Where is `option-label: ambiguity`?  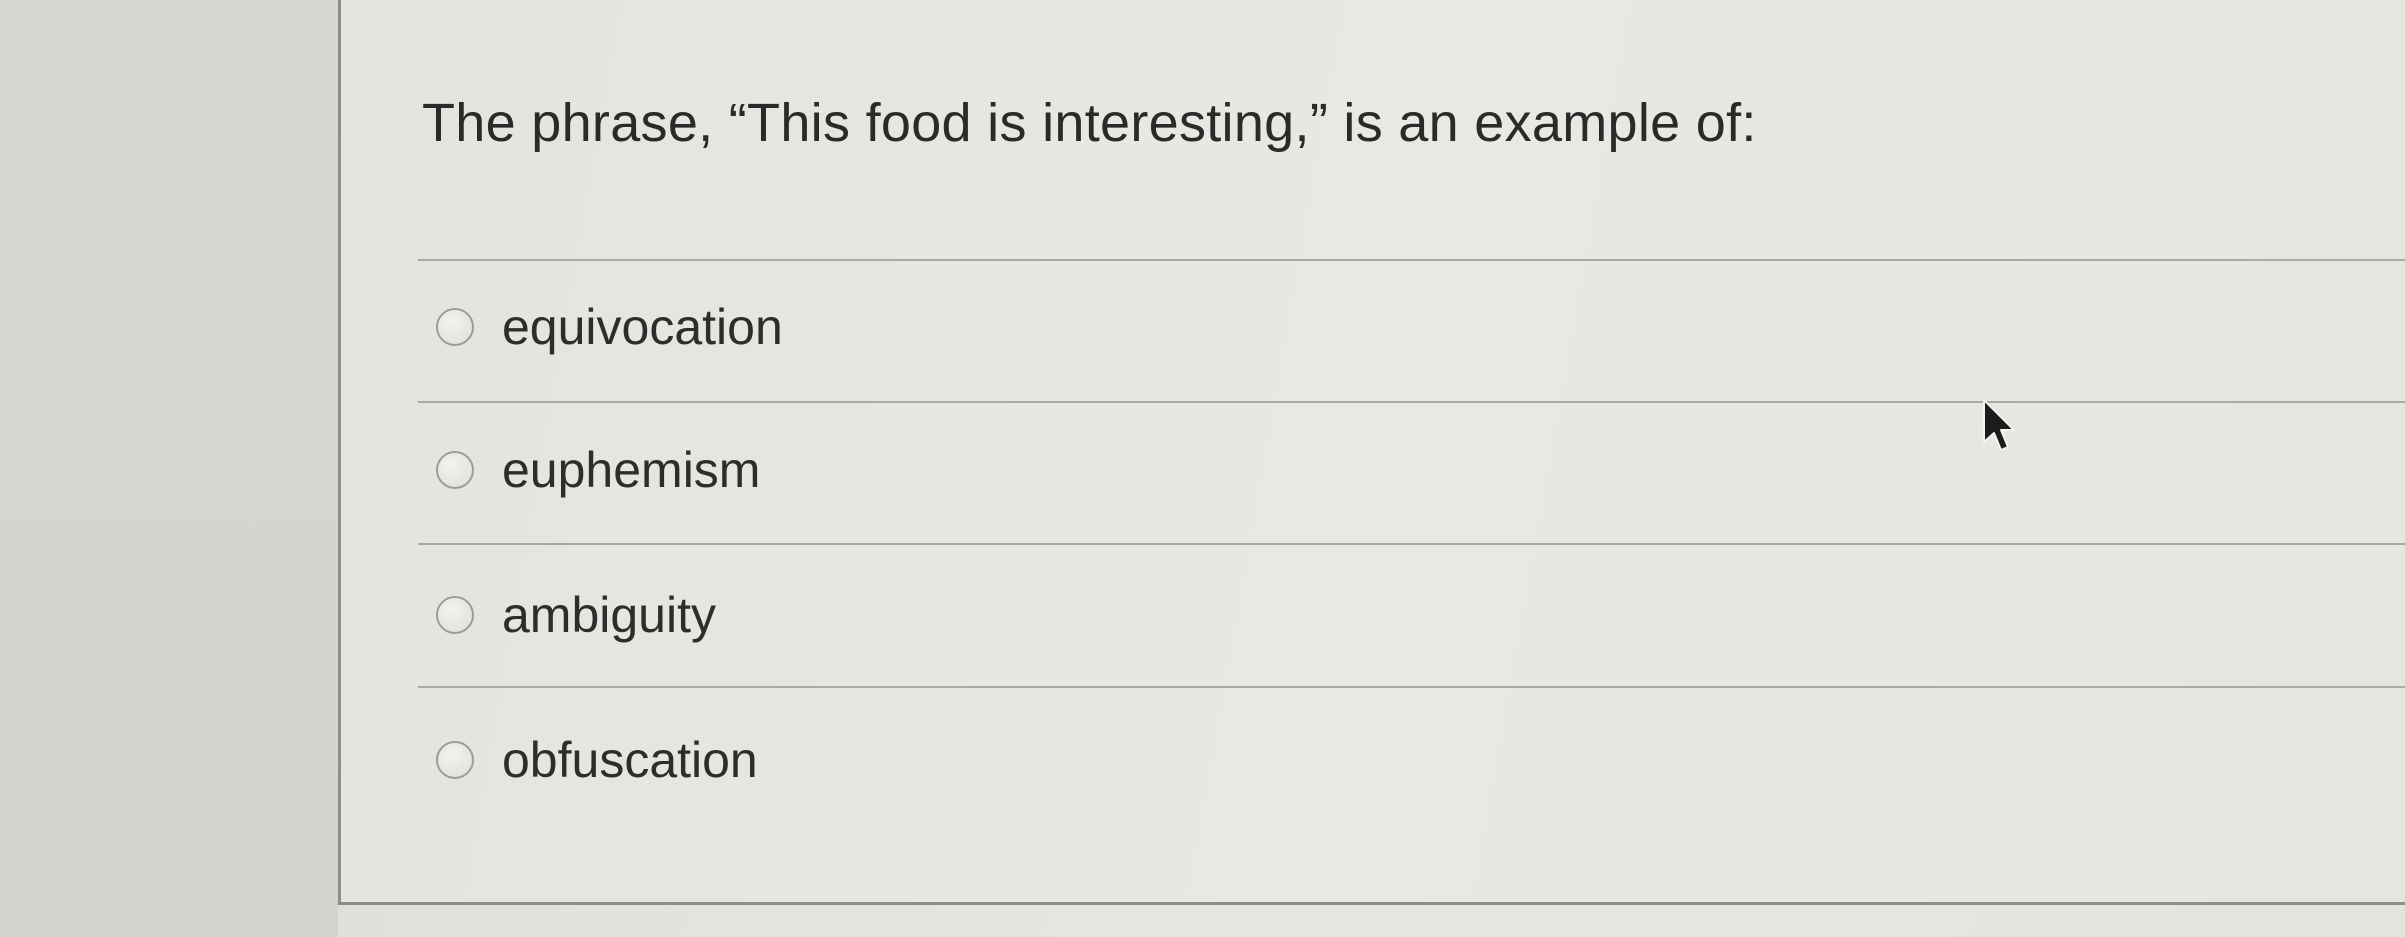
option-label: ambiguity is located at coordinates (609, 615).